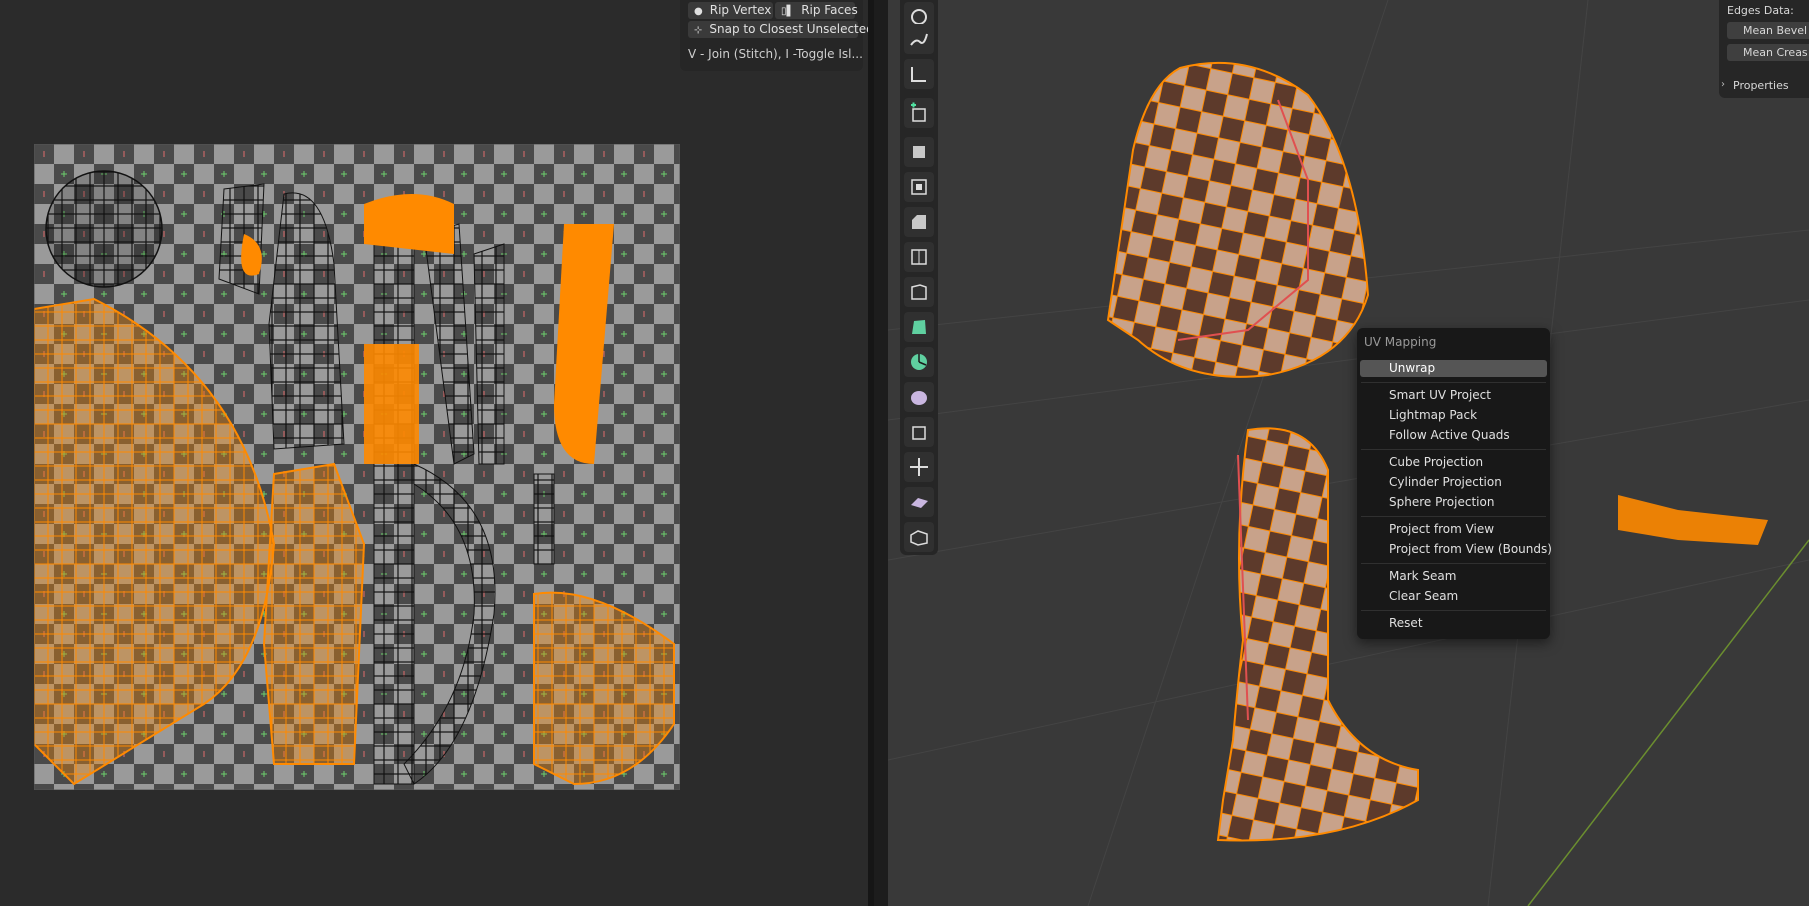 Image resolution: width=1809 pixels, height=906 pixels. What do you see at coordinates (919, 432) in the screenshot?
I see `edge-slide-icon` at bounding box center [919, 432].